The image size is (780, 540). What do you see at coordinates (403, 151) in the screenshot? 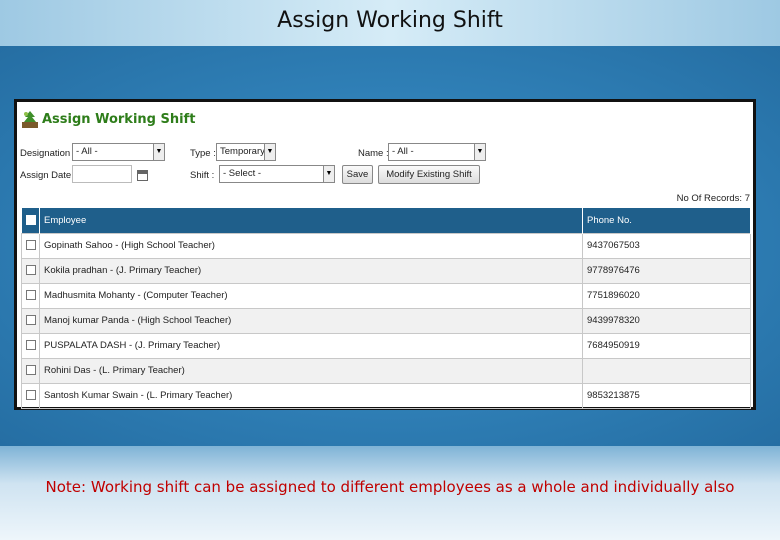
I see `name-select-value: - All -` at bounding box center [403, 151].